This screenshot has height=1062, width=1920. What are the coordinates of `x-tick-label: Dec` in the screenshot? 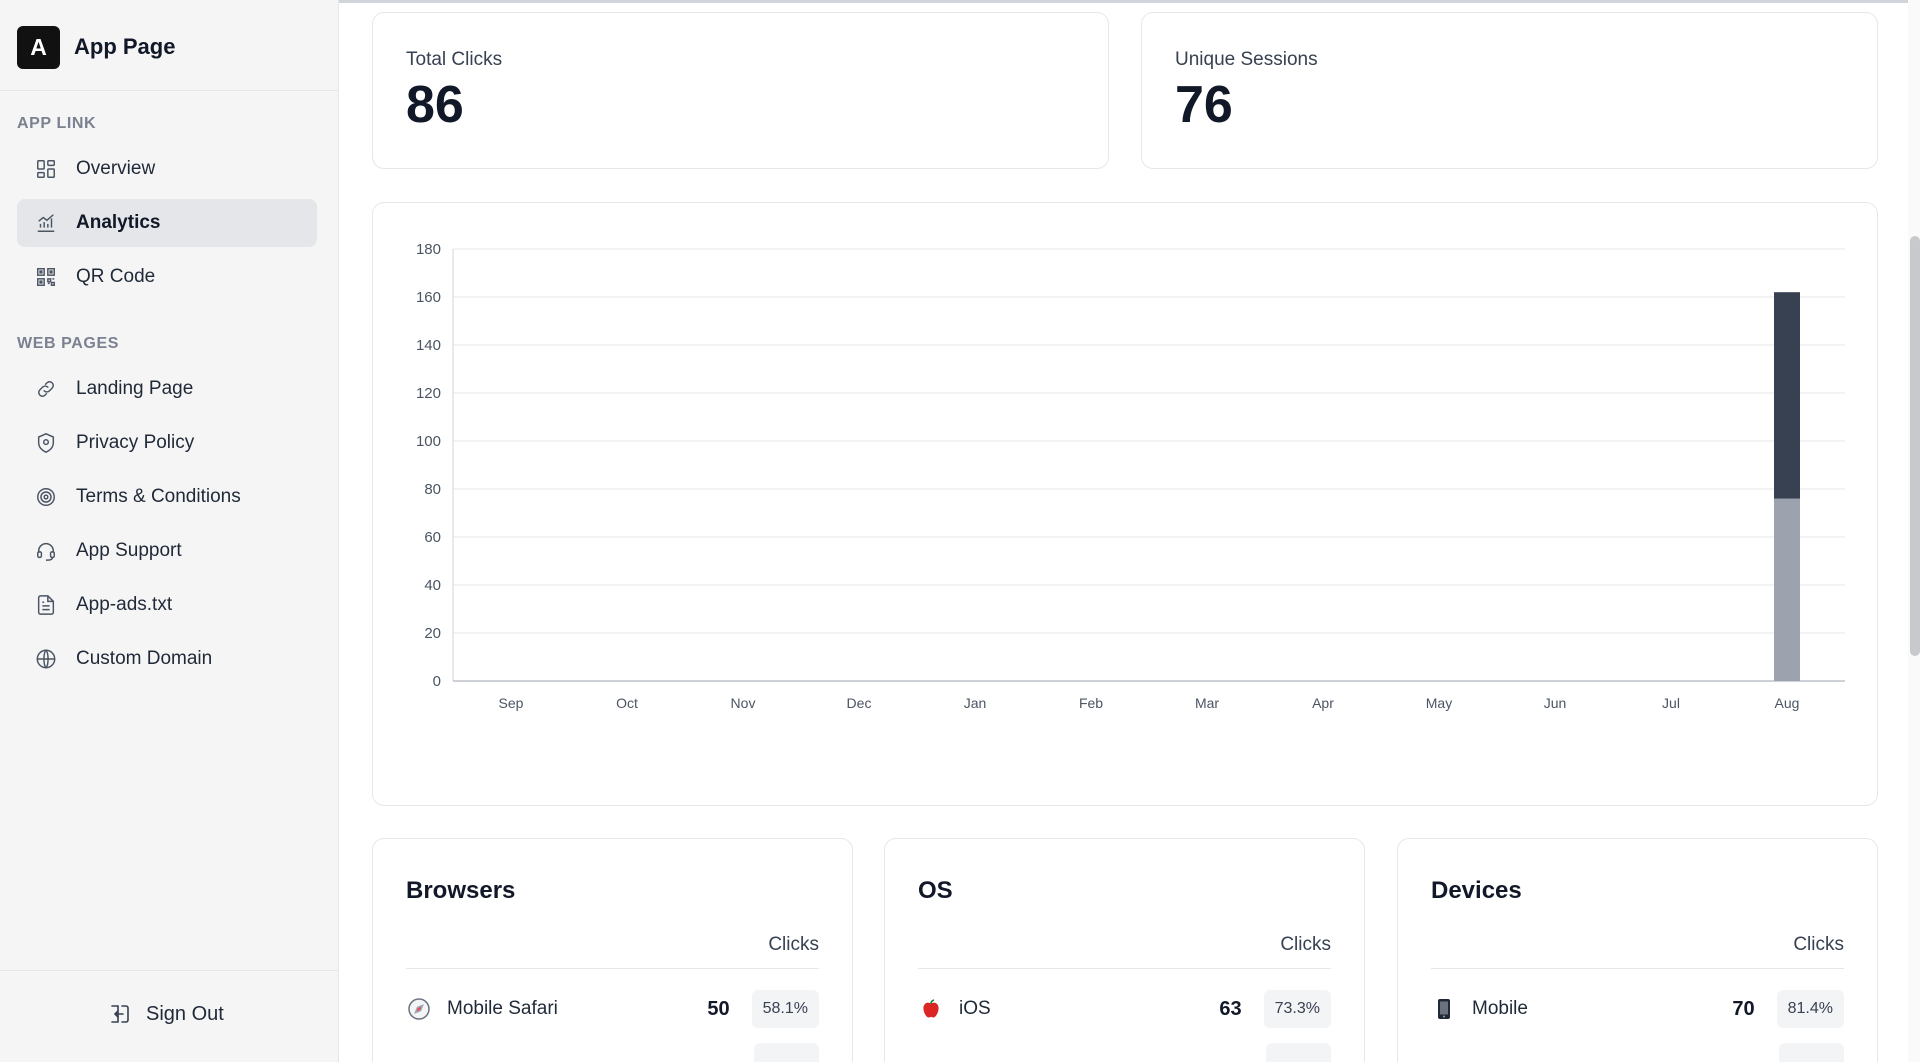 It's located at (859, 703).